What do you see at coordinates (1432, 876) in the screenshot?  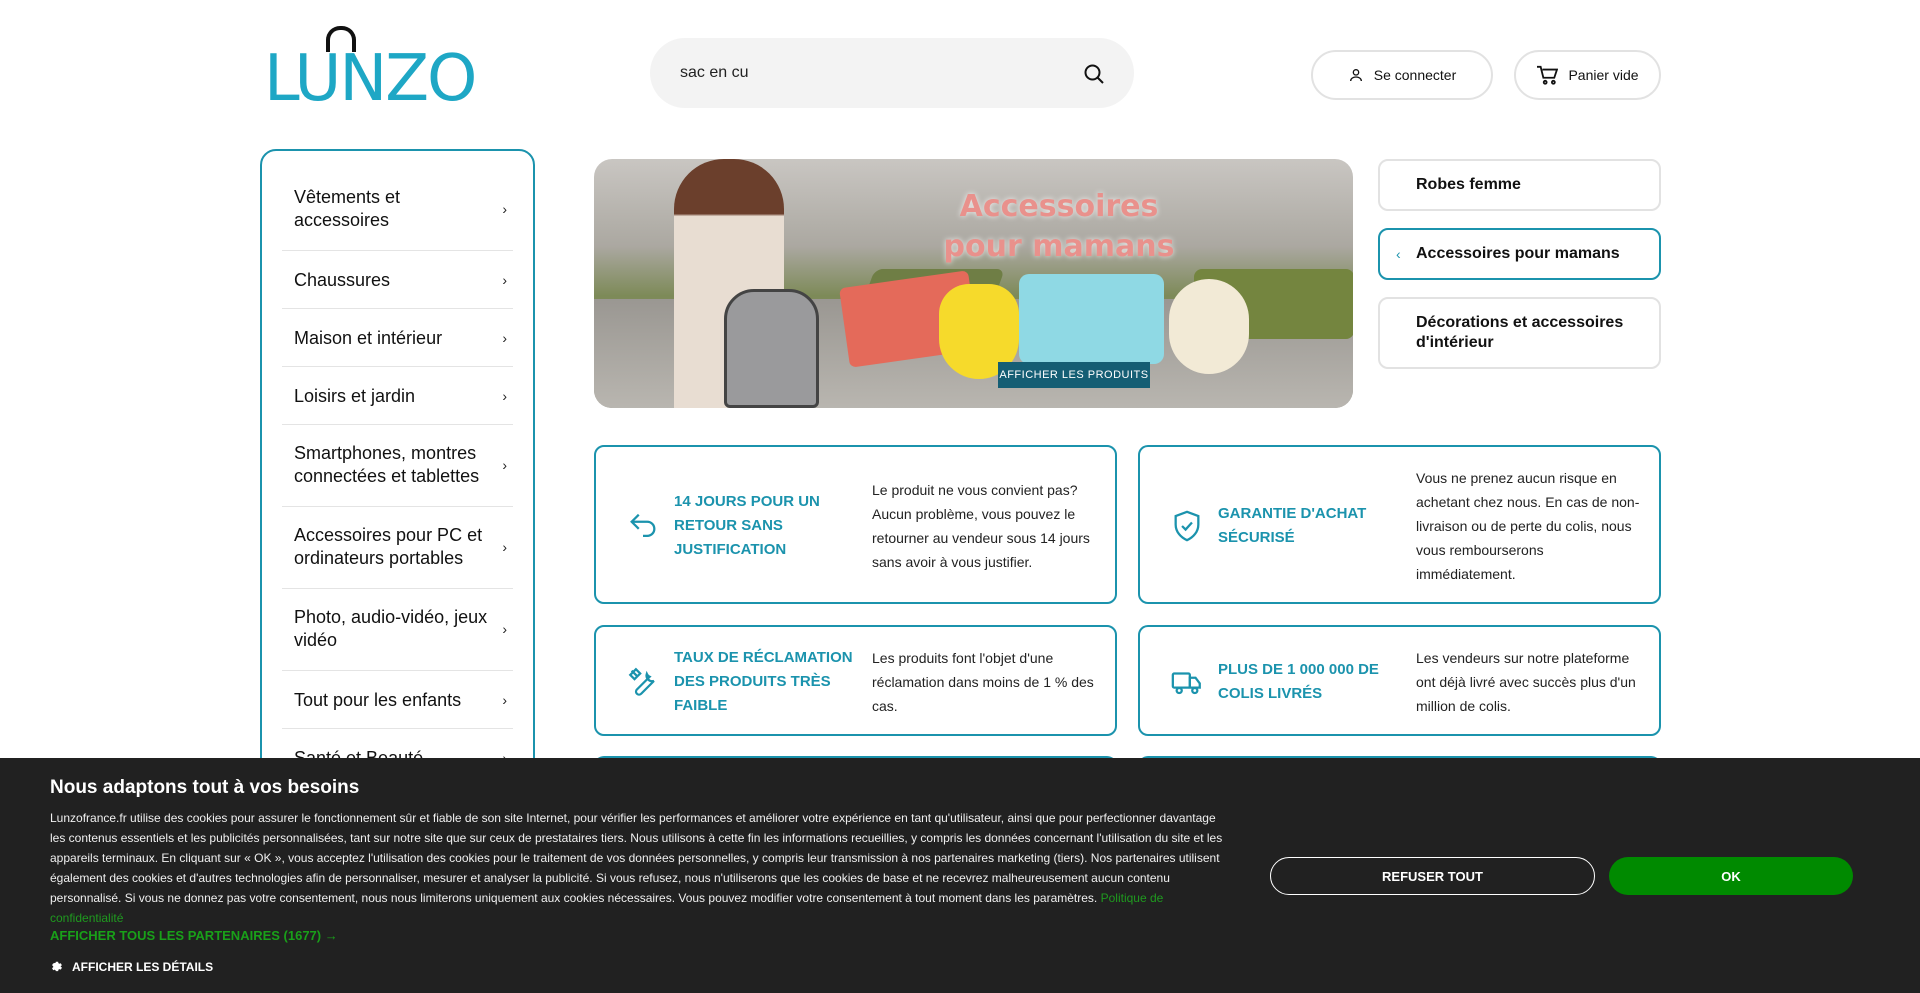 I see `refuse-all-button: REFUSER TOUT` at bounding box center [1432, 876].